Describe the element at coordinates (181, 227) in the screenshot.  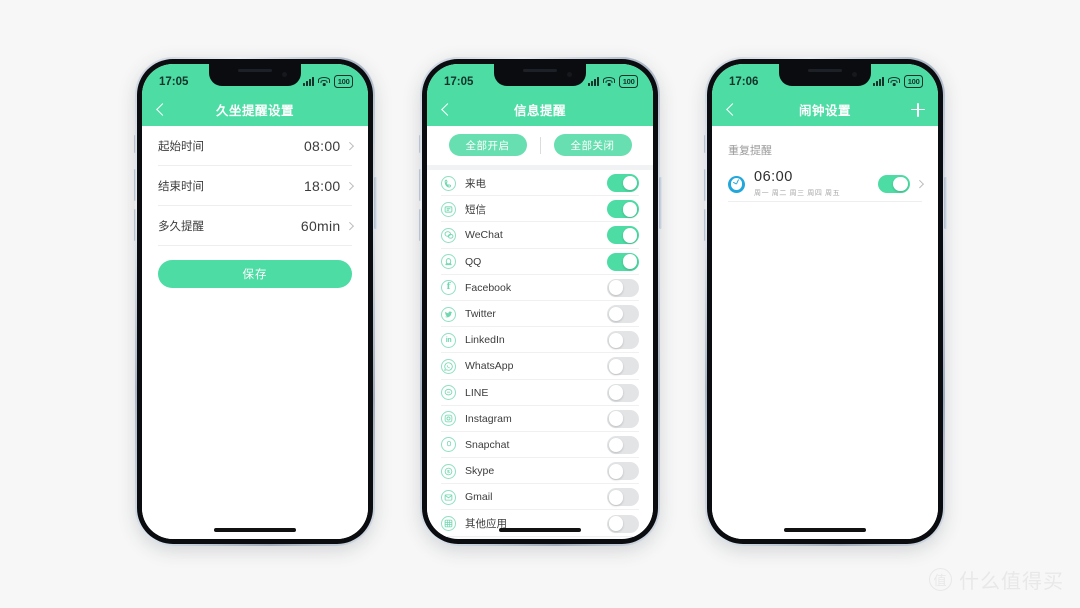
I see `row-label: 多久提醒` at that location.